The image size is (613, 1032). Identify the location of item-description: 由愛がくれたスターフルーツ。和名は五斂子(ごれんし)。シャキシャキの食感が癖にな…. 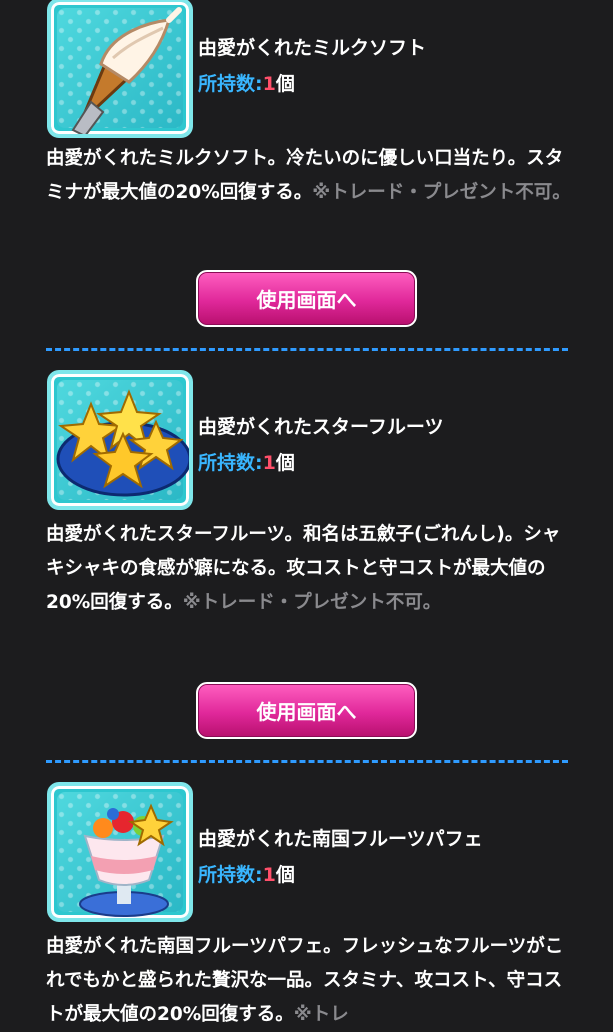
(311, 569).